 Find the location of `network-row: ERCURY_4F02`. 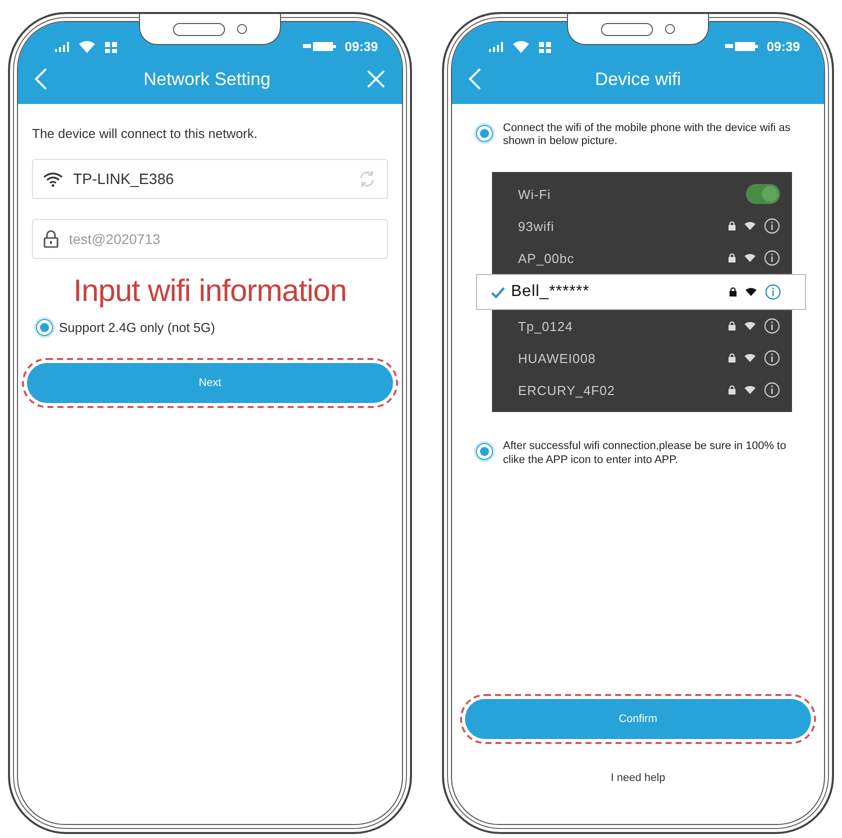

network-row: ERCURY_4F02 is located at coordinates (642, 390).